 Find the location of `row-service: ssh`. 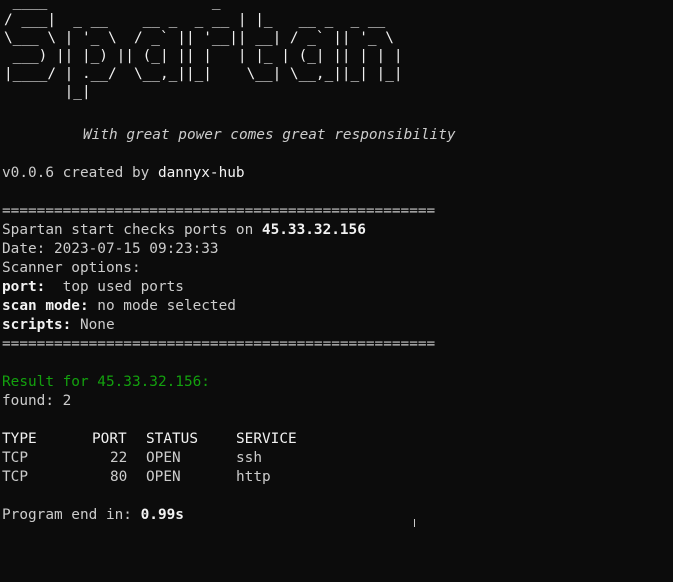

row-service: ssh is located at coordinates (249, 458).